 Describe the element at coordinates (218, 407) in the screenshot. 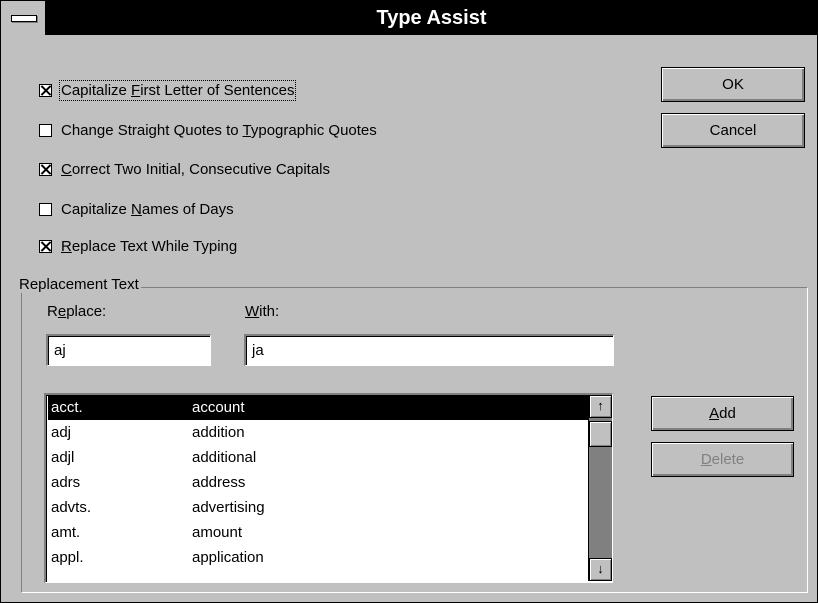

I see `entry-replacement: account` at that location.